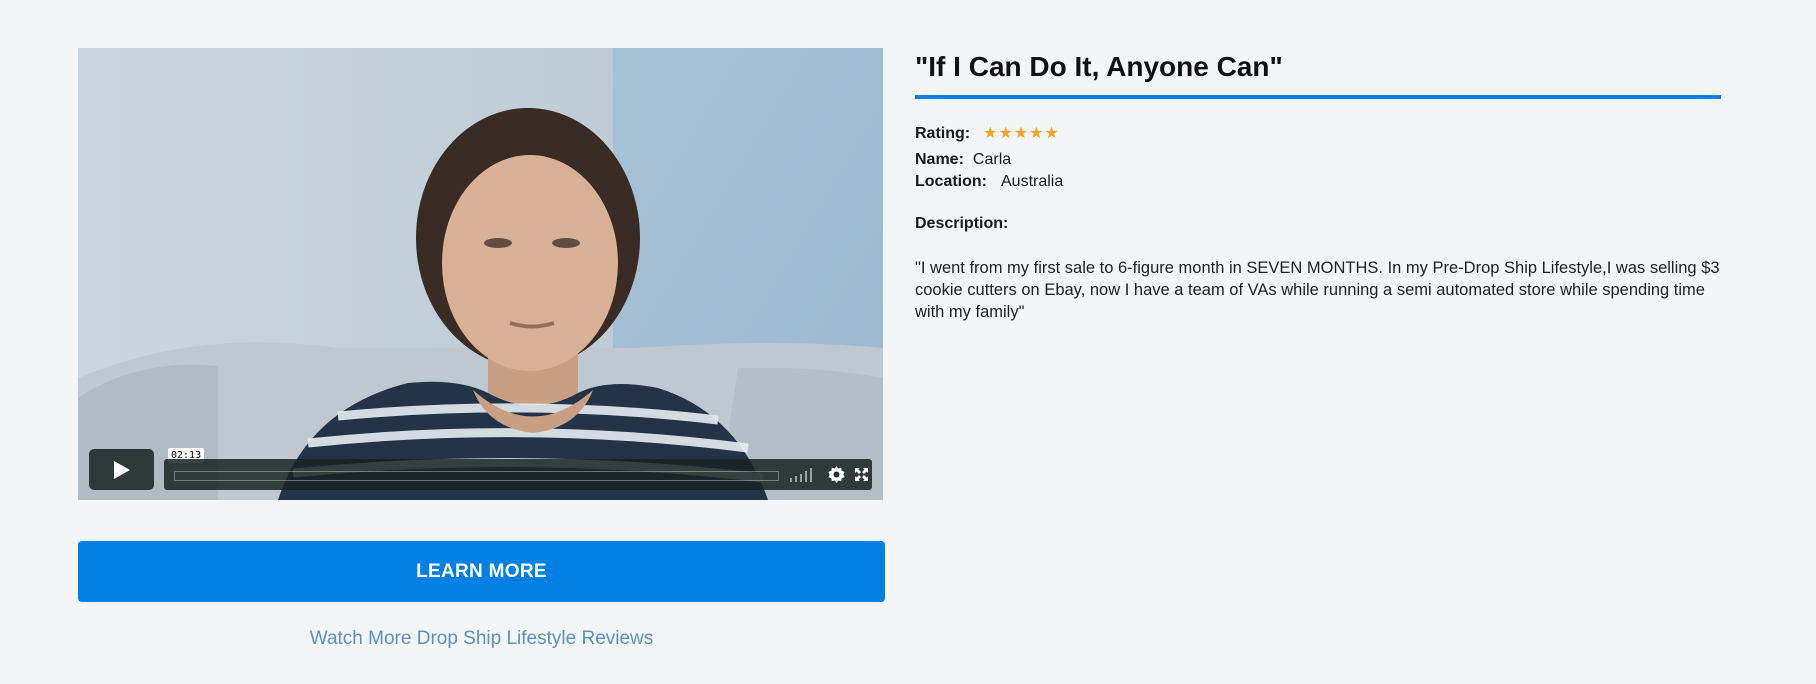  I want to click on play-button, so click(121, 469).